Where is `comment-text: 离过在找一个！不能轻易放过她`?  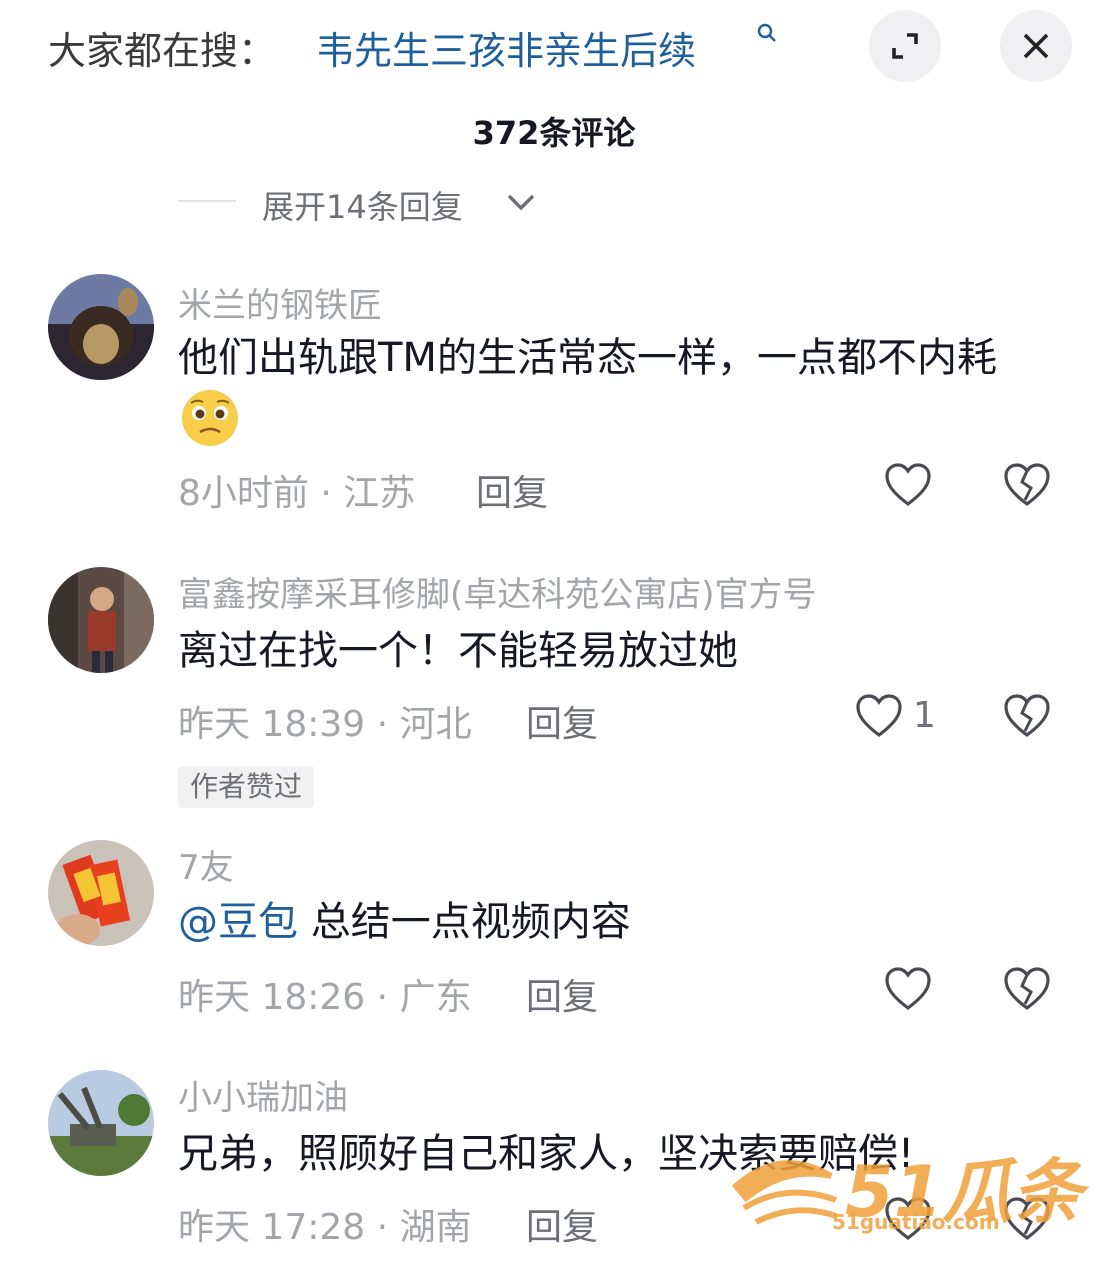 comment-text: 离过在找一个！不能轻易放过她 is located at coordinates (458, 651).